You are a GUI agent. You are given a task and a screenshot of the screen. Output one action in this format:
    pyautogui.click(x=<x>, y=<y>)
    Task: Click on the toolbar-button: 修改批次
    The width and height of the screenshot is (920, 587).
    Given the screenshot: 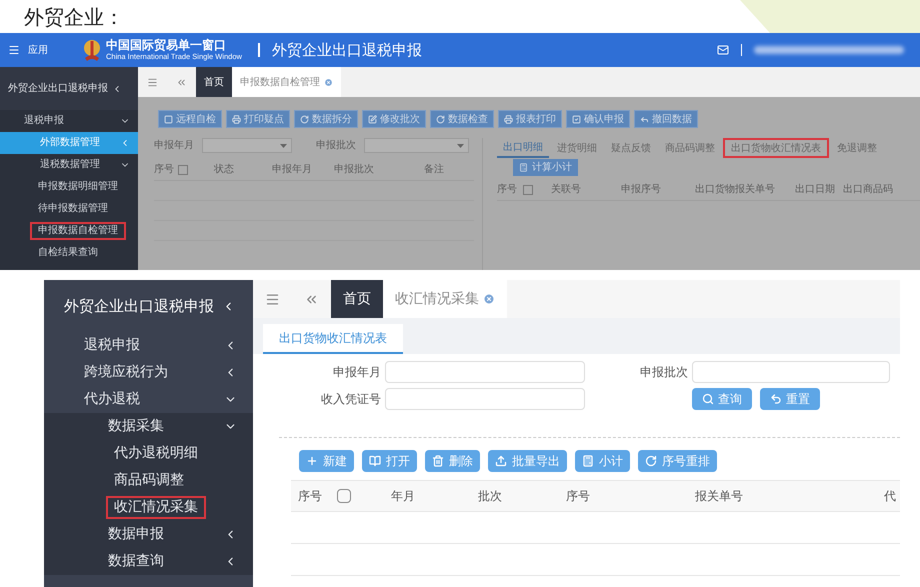 What is the action you would take?
    pyautogui.click(x=394, y=119)
    